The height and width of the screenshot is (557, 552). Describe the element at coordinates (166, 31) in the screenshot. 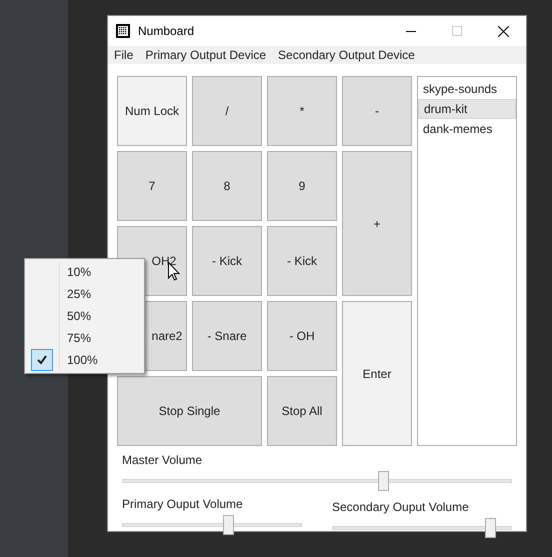

I see `window-title: Numboard` at that location.